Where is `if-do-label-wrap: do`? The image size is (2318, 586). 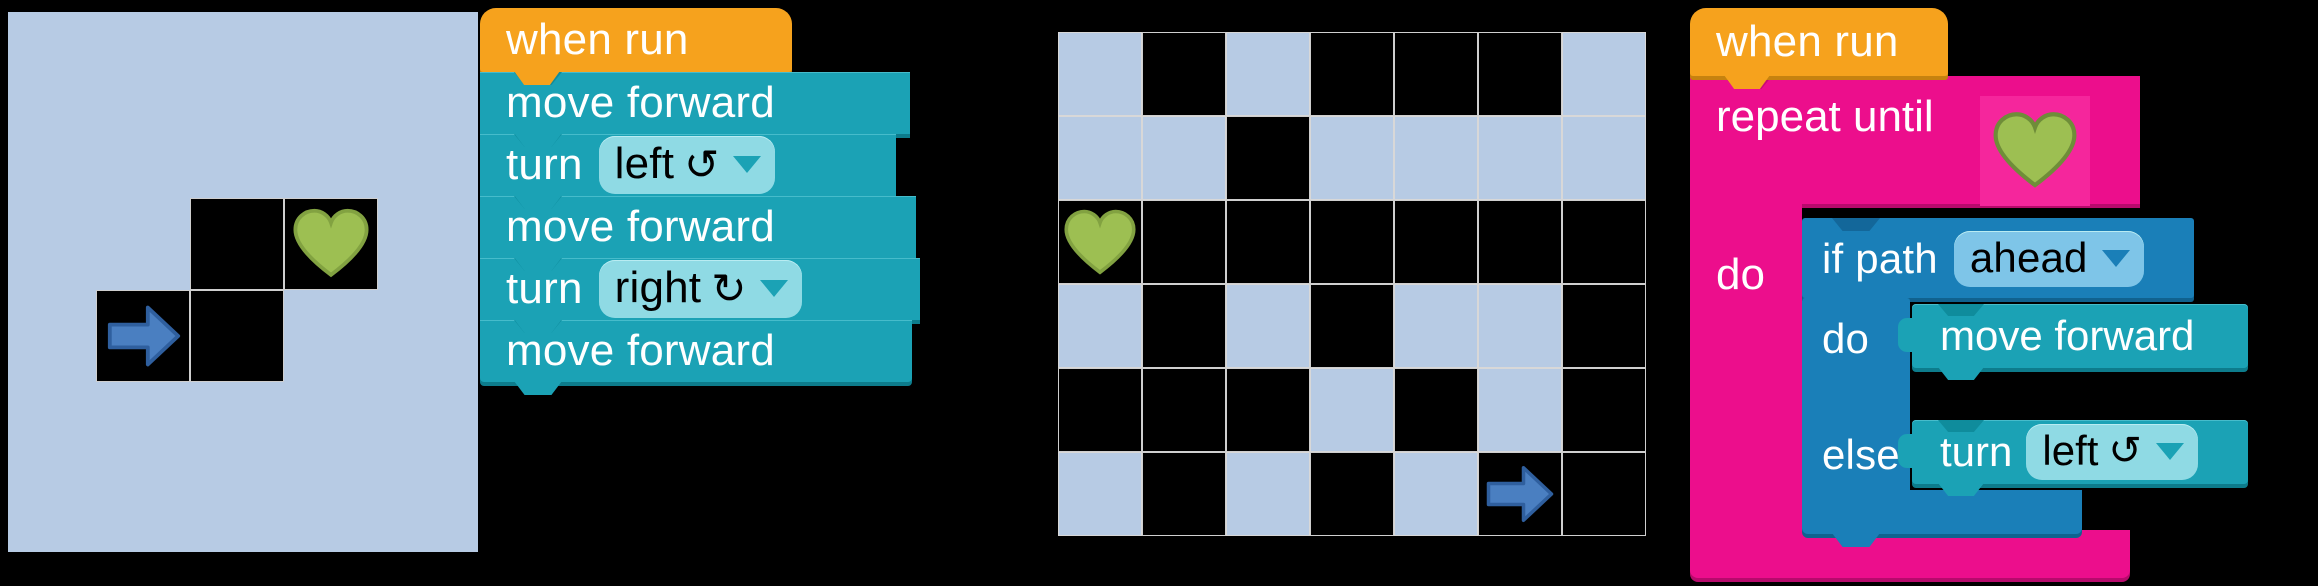 if-do-label-wrap: do is located at coordinates (1845, 339).